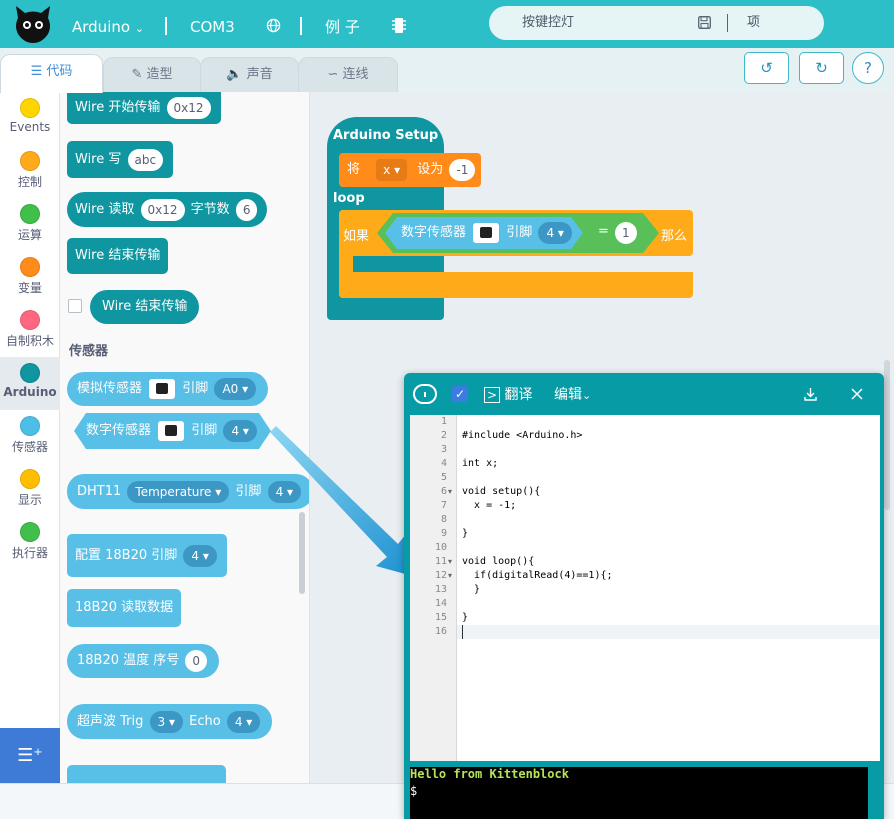  Describe the element at coordinates (30, 277) in the screenshot. I see `category-variables: 变量` at that location.